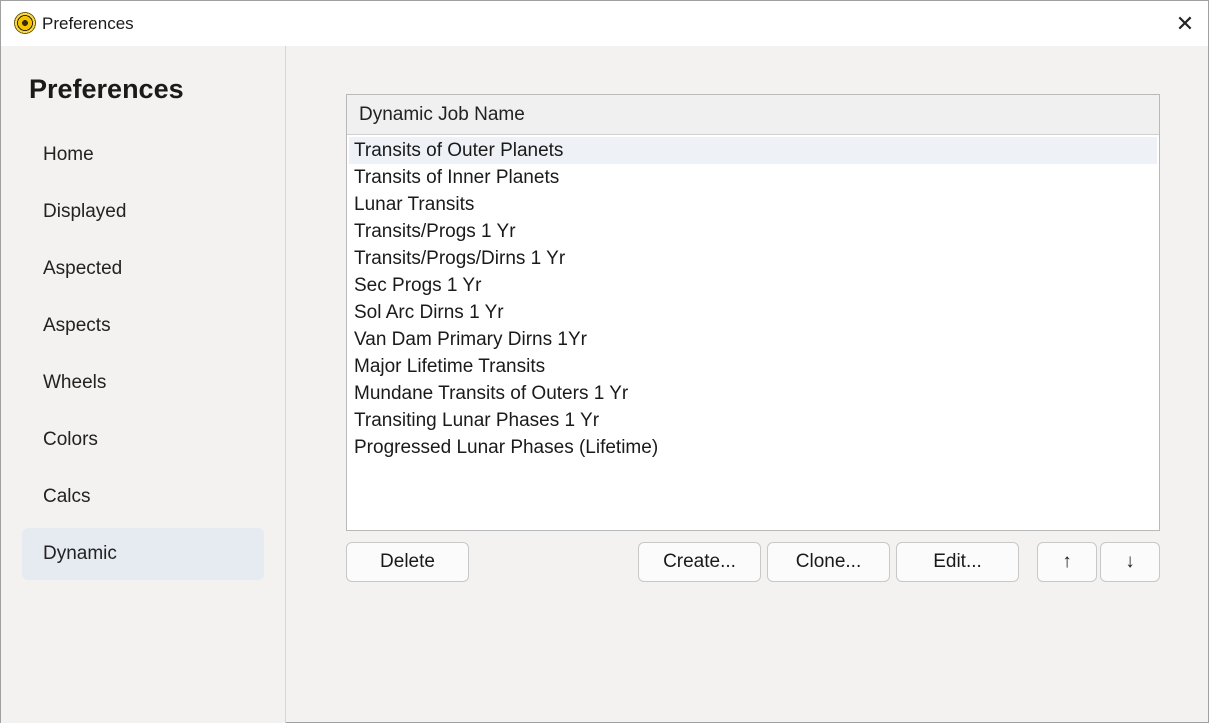  I want to click on sidebar-item-wheels: Wheels, so click(143, 383).